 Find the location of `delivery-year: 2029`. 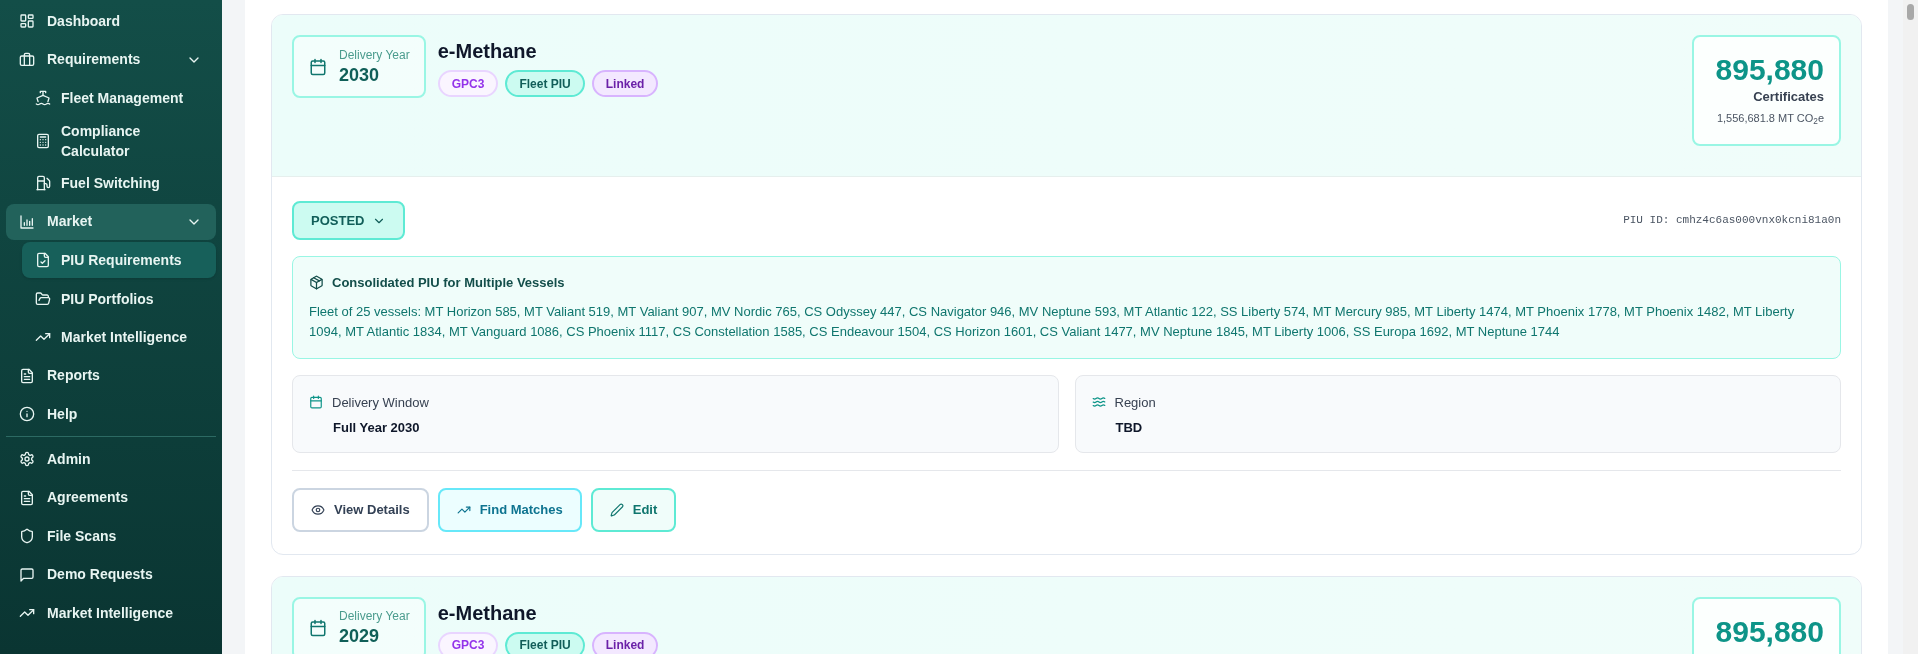

delivery-year: 2029 is located at coordinates (360, 636).